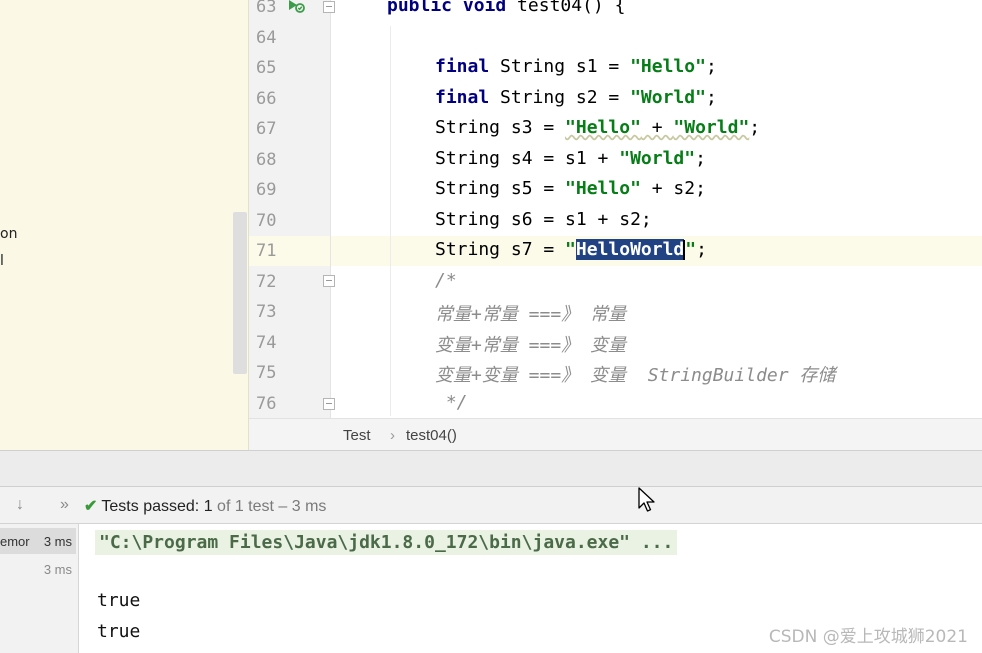 Image resolution: width=982 pixels, height=653 pixels. Describe the element at coordinates (560, 66) in the screenshot. I see `code-text: String s1 =` at that location.